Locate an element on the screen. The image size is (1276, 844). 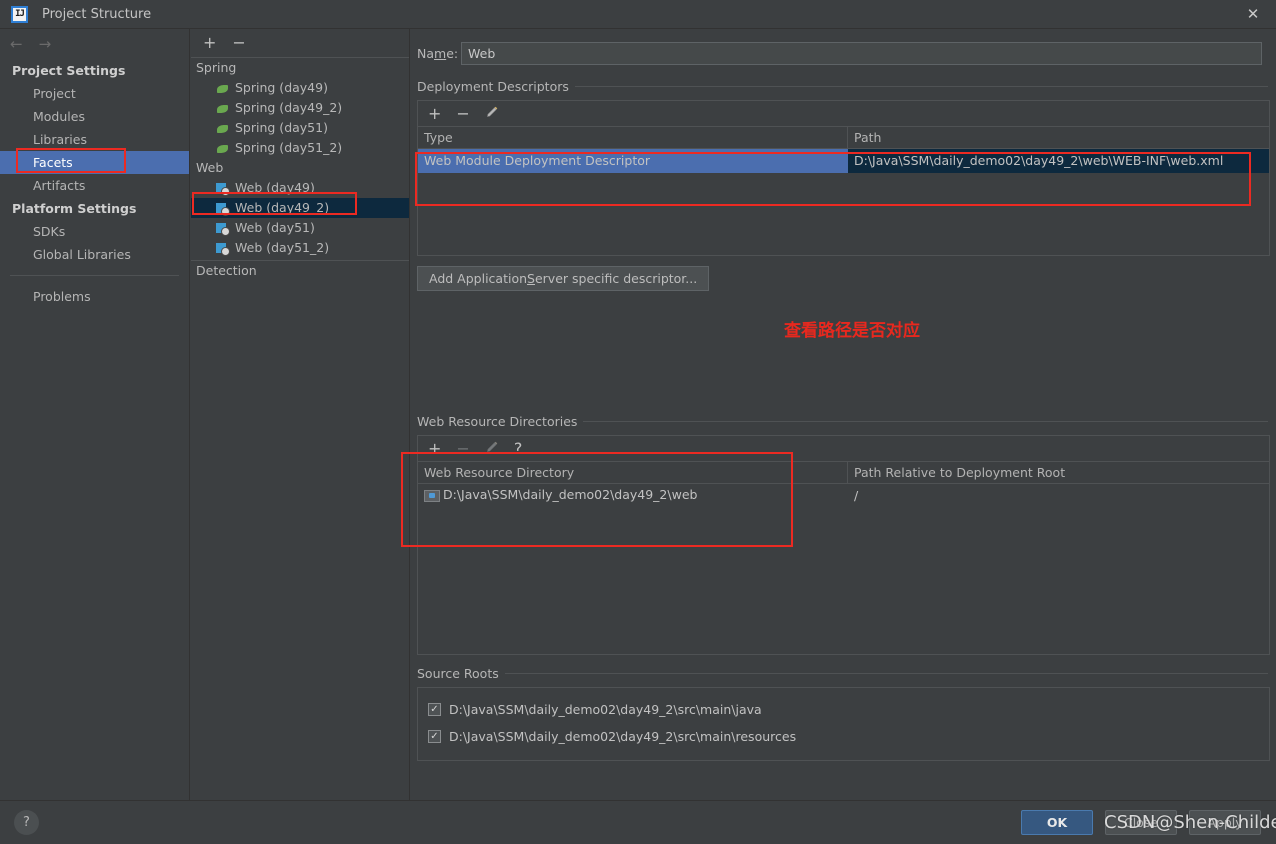
tree-item-web-day51: Web (day51) is located at coordinates (300, 228).